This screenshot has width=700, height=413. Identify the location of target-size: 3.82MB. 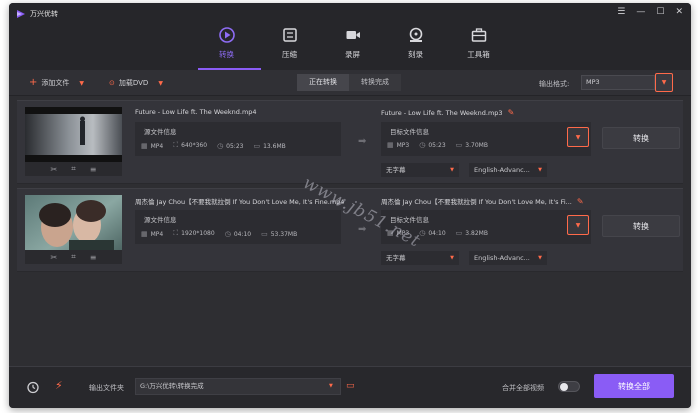
(476, 233).